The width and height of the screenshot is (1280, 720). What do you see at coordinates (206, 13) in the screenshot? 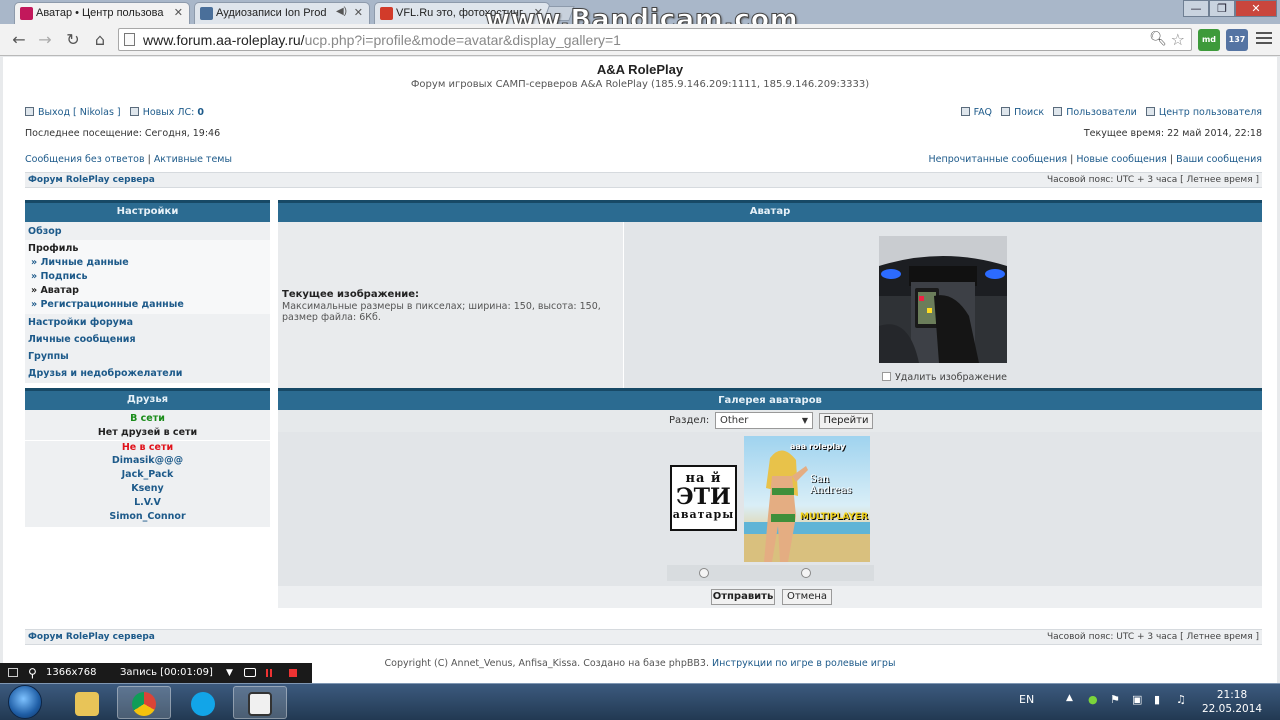
I see `vk-favicon-icon` at bounding box center [206, 13].